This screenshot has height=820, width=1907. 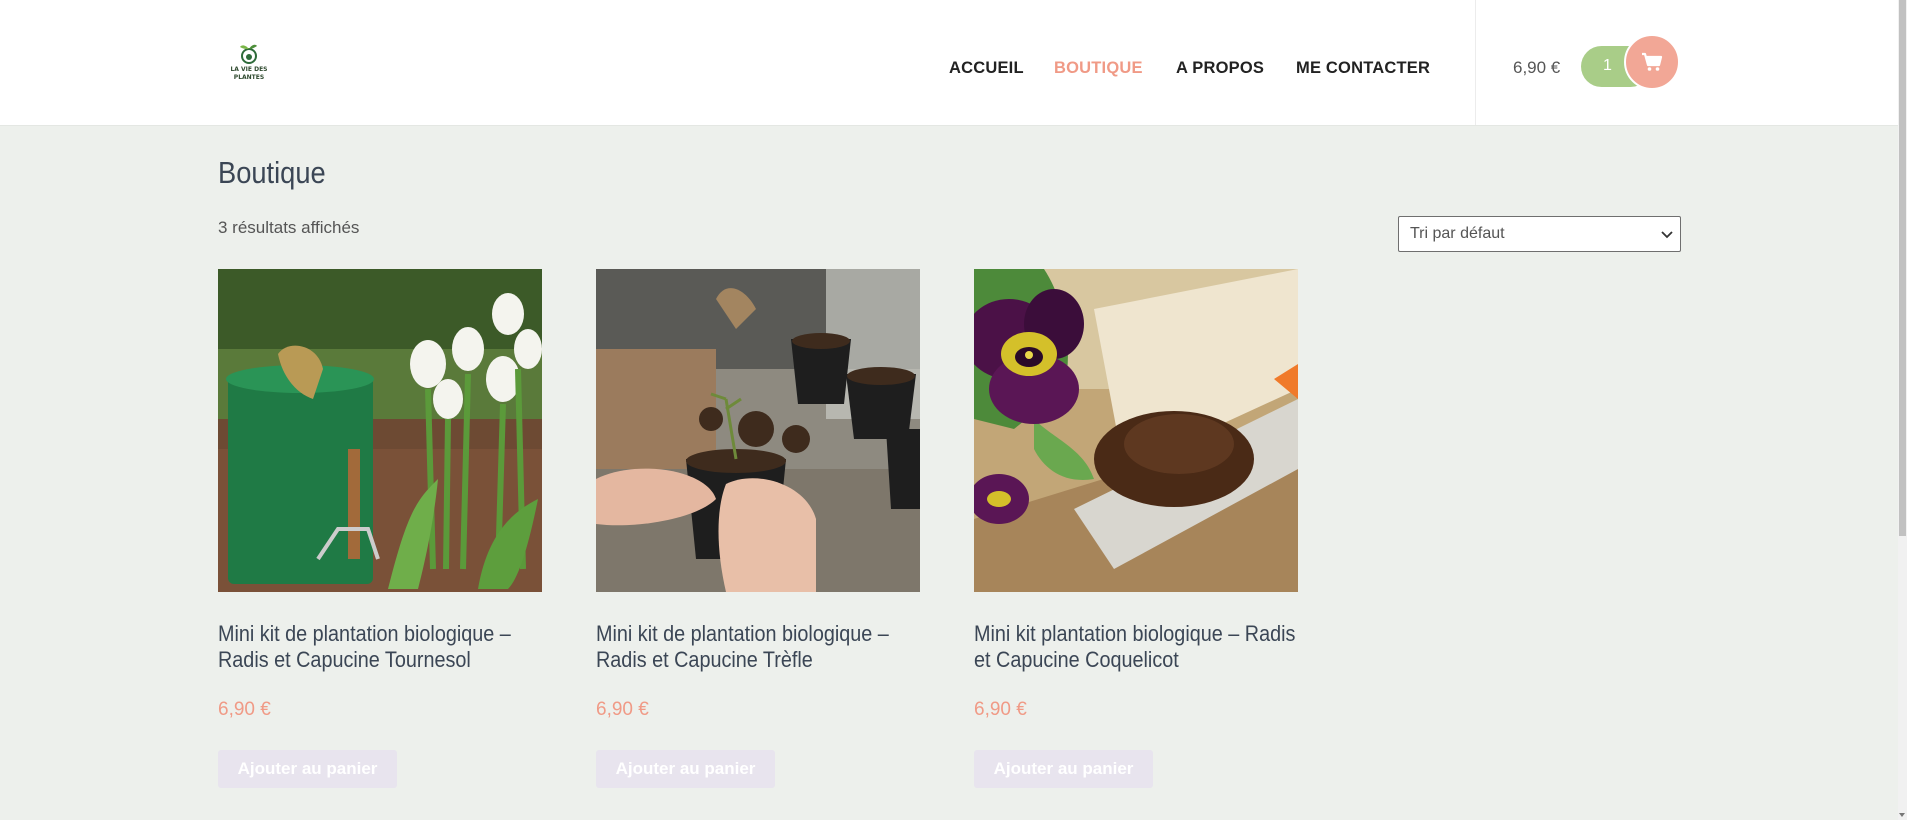 I want to click on logo-text: LA VIE DES PLANTES, so click(x=249, y=73).